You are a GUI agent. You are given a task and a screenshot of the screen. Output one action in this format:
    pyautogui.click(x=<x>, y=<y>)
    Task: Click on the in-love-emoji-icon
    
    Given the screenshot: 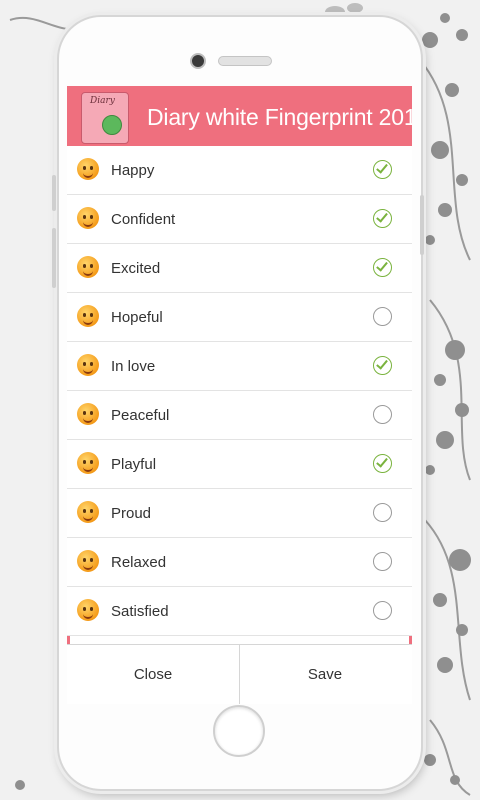 What is the action you would take?
    pyautogui.click(x=88, y=365)
    